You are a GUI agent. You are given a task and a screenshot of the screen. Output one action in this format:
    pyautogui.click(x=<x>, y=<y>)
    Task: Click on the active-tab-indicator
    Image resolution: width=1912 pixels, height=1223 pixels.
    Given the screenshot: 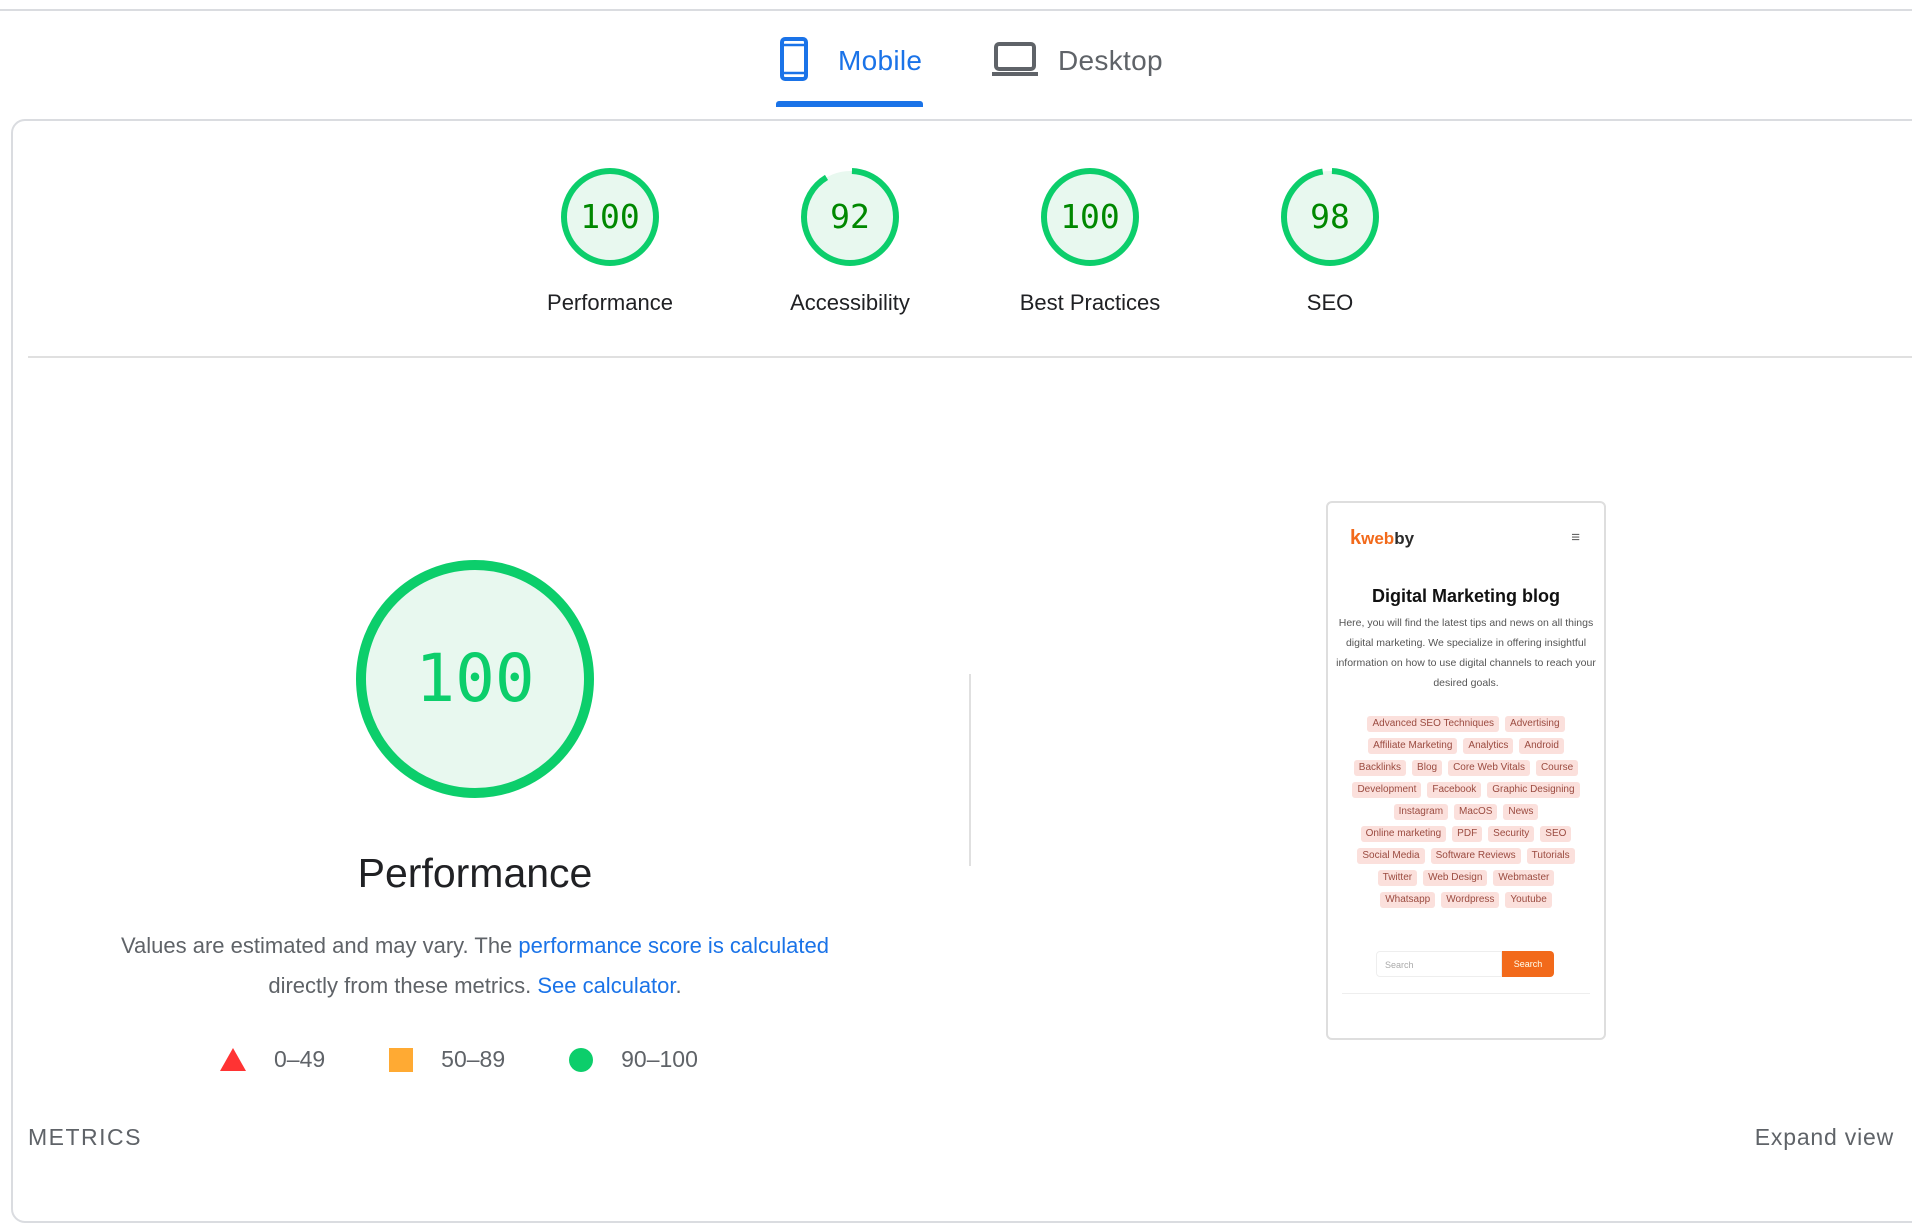 What is the action you would take?
    pyautogui.click(x=849, y=104)
    